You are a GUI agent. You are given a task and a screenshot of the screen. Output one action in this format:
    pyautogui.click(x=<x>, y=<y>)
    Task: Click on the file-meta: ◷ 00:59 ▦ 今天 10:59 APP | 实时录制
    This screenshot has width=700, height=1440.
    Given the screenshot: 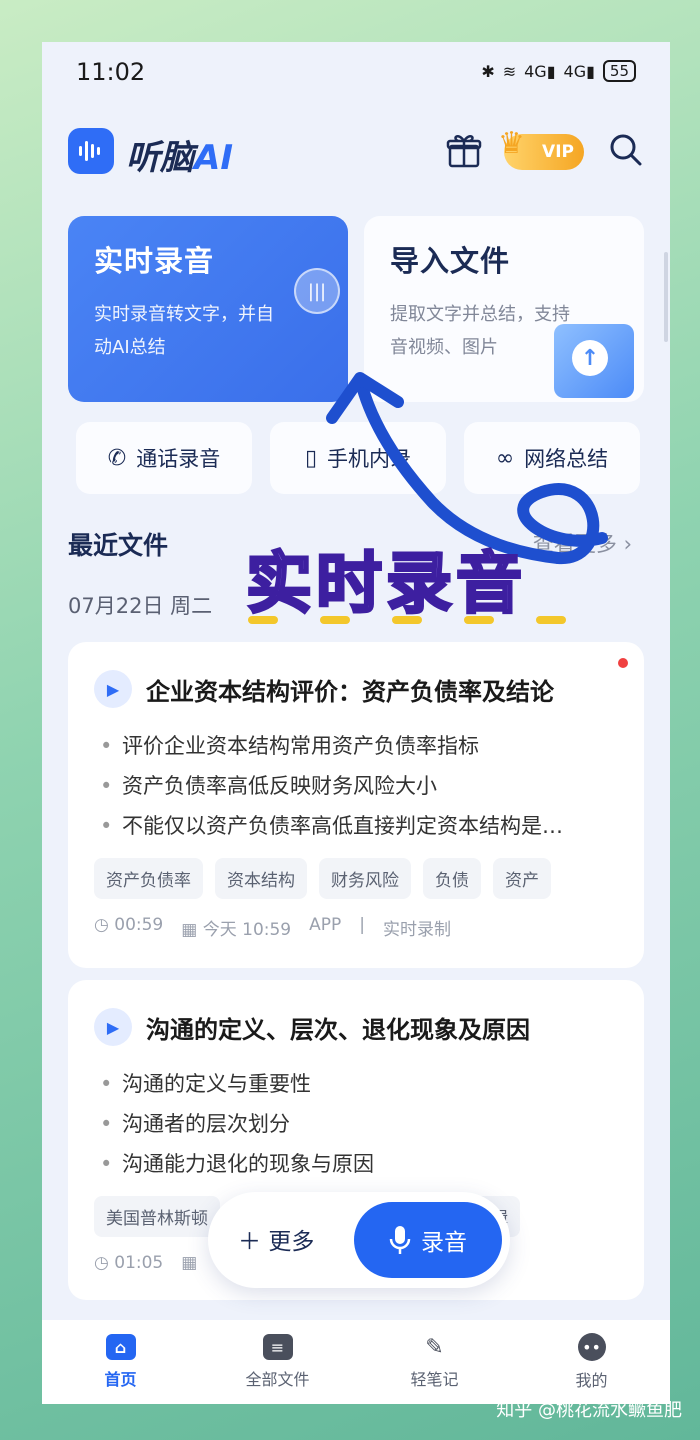 What is the action you would take?
    pyautogui.click(x=272, y=927)
    